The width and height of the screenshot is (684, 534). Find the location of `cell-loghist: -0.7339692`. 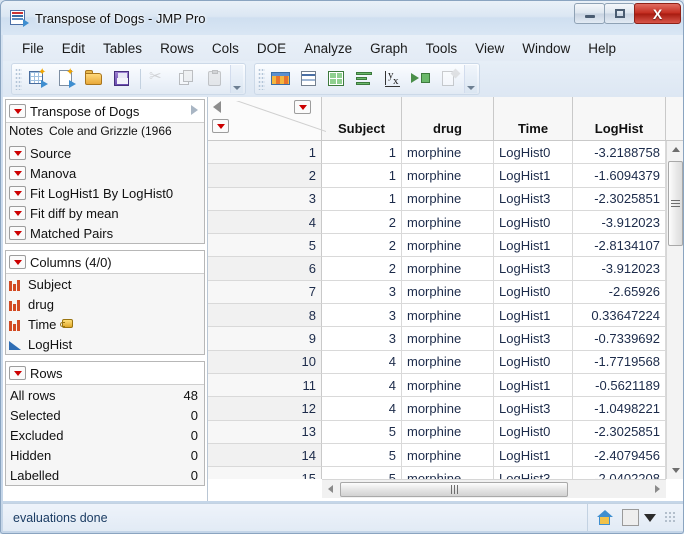

cell-loghist: -0.7339692 is located at coordinates (619, 339).